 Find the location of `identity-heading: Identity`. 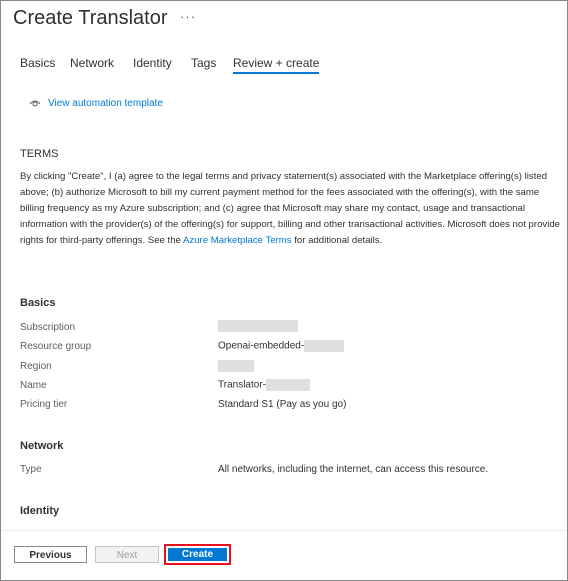

identity-heading: Identity is located at coordinates (40, 511).